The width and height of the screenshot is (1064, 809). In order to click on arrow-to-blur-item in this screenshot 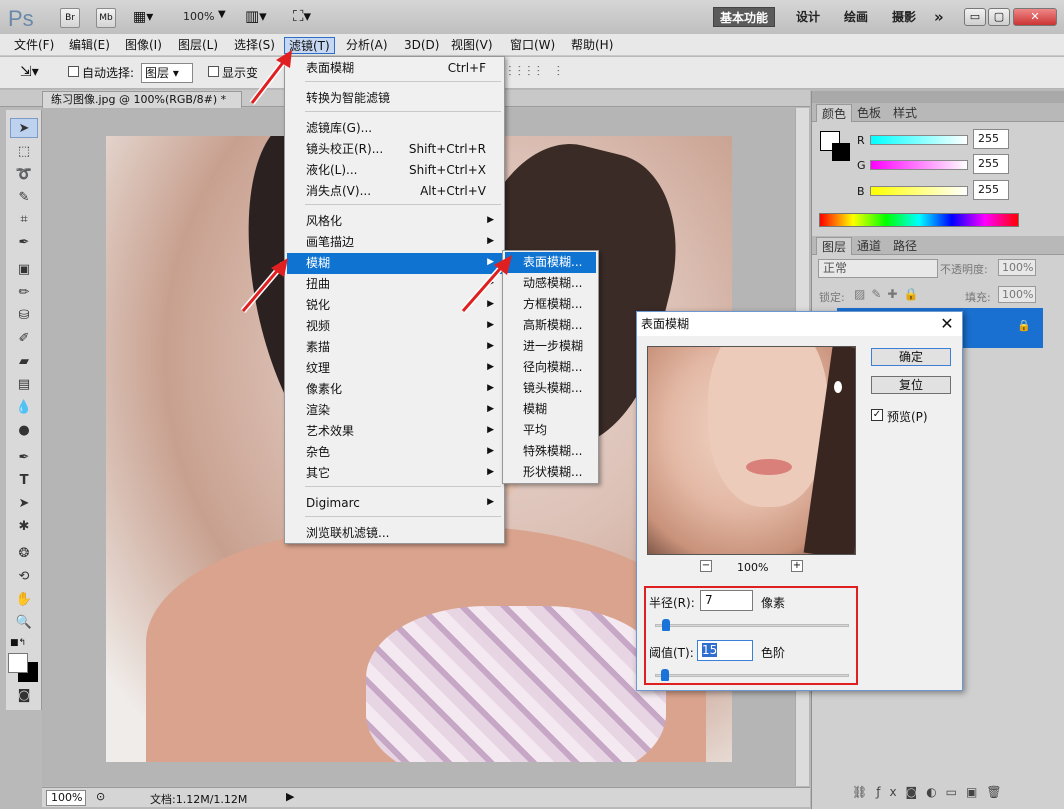, I will do `click(264, 285)`.